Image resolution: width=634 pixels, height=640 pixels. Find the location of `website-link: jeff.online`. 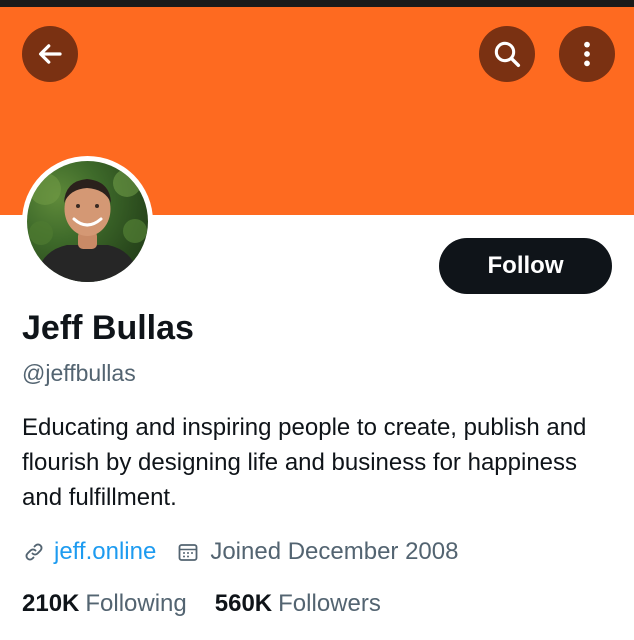

website-link: jeff.online is located at coordinates (89, 552).